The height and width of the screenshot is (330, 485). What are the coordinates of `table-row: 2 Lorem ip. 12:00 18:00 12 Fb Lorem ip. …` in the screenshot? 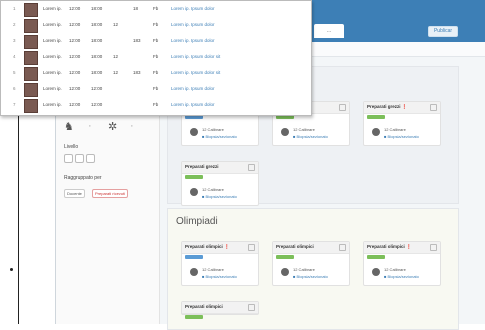 It's located at (156, 25).